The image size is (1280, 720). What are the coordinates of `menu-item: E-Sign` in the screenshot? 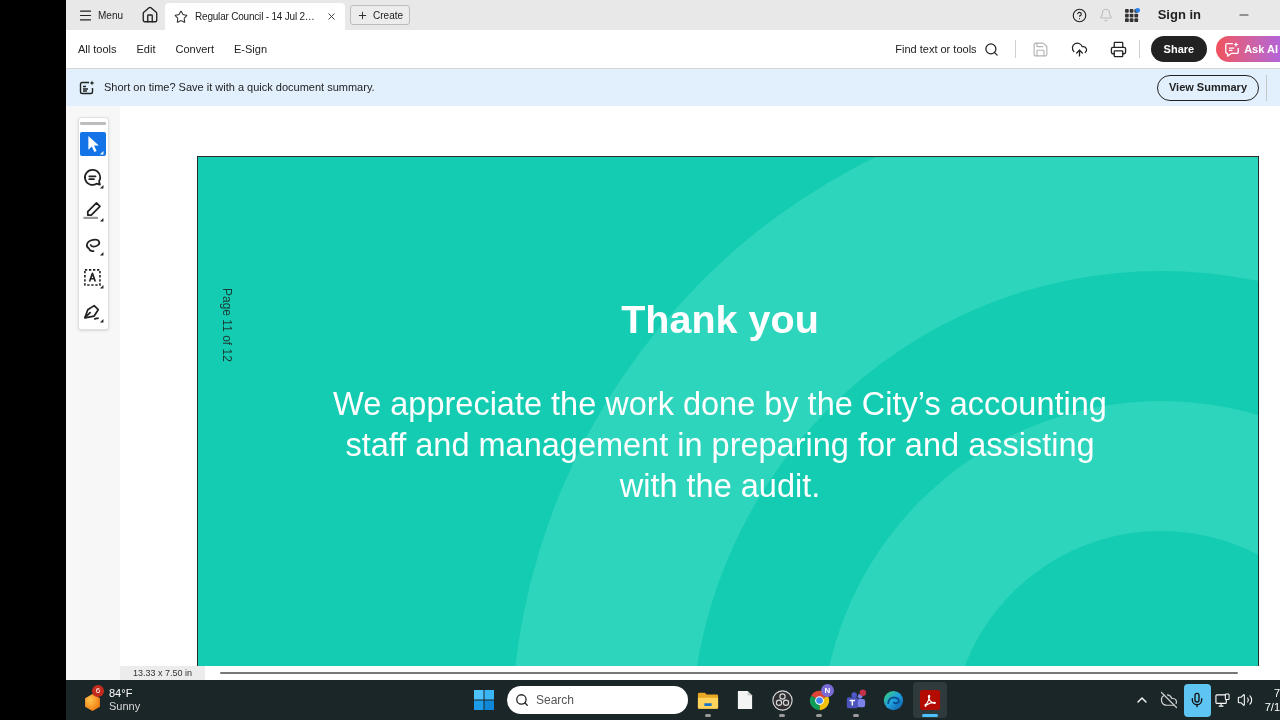 It's located at (251, 49).